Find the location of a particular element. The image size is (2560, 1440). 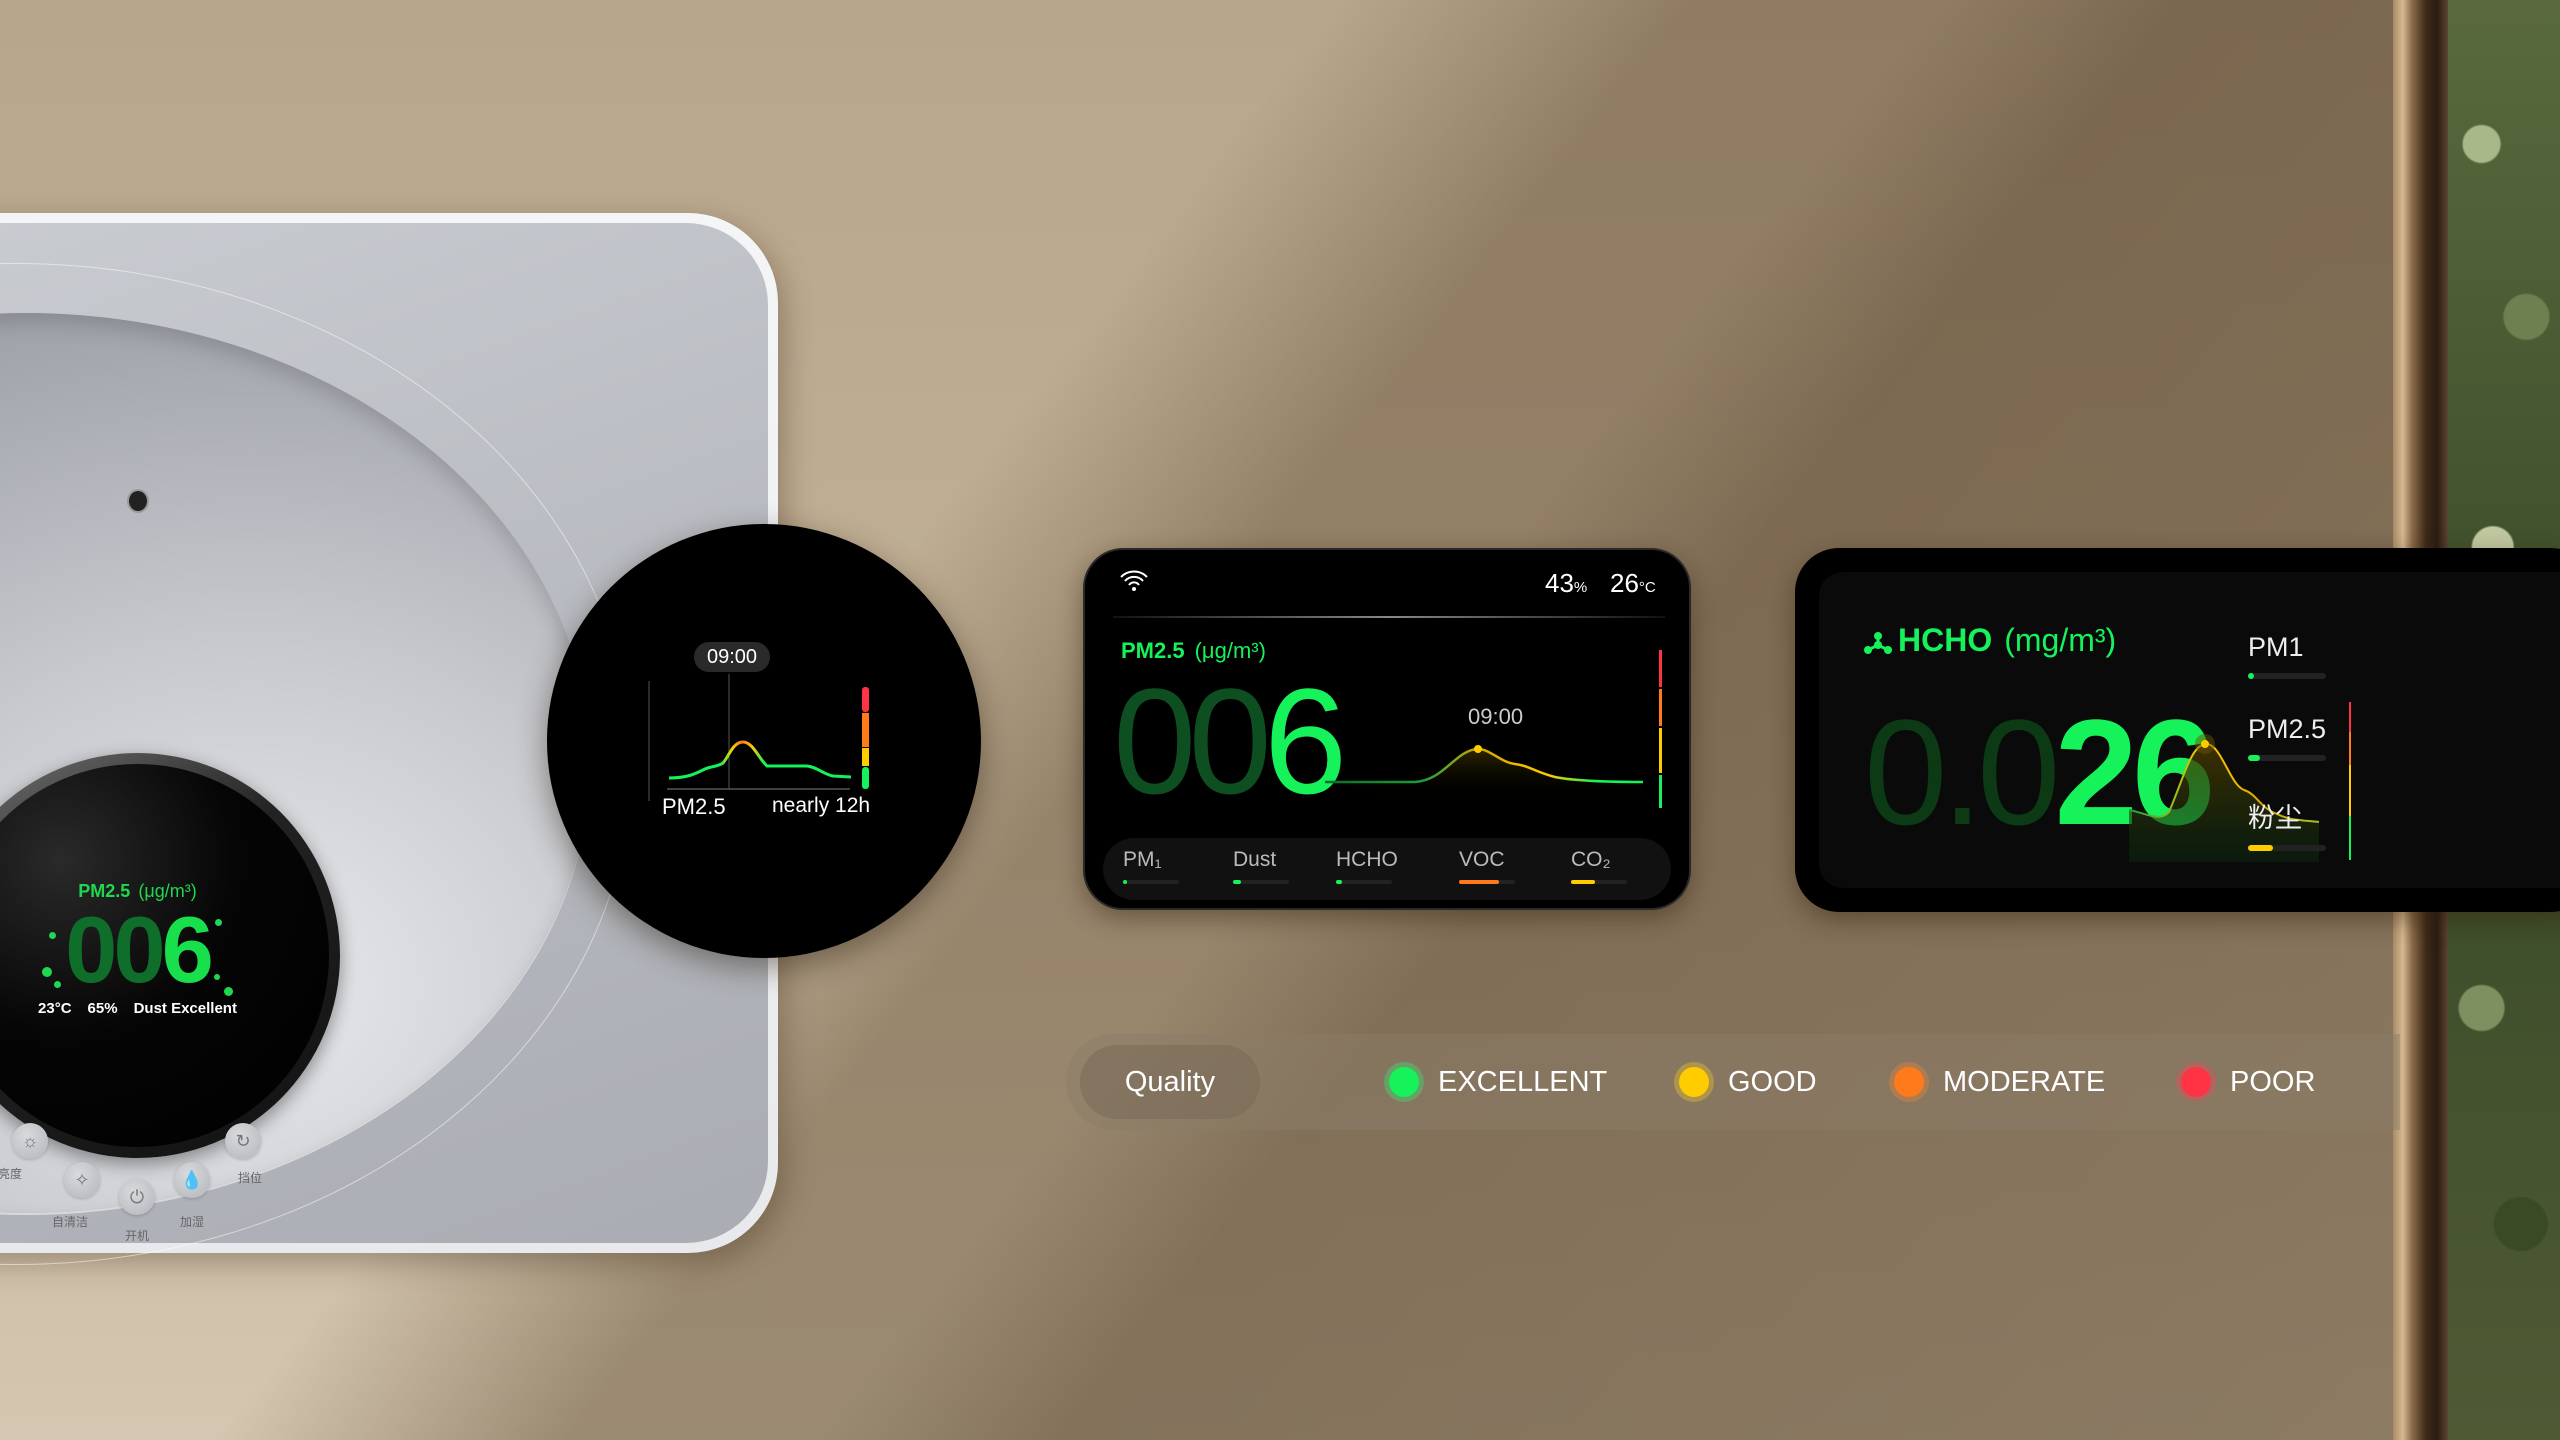

legend-title: Quality is located at coordinates (1170, 1082).